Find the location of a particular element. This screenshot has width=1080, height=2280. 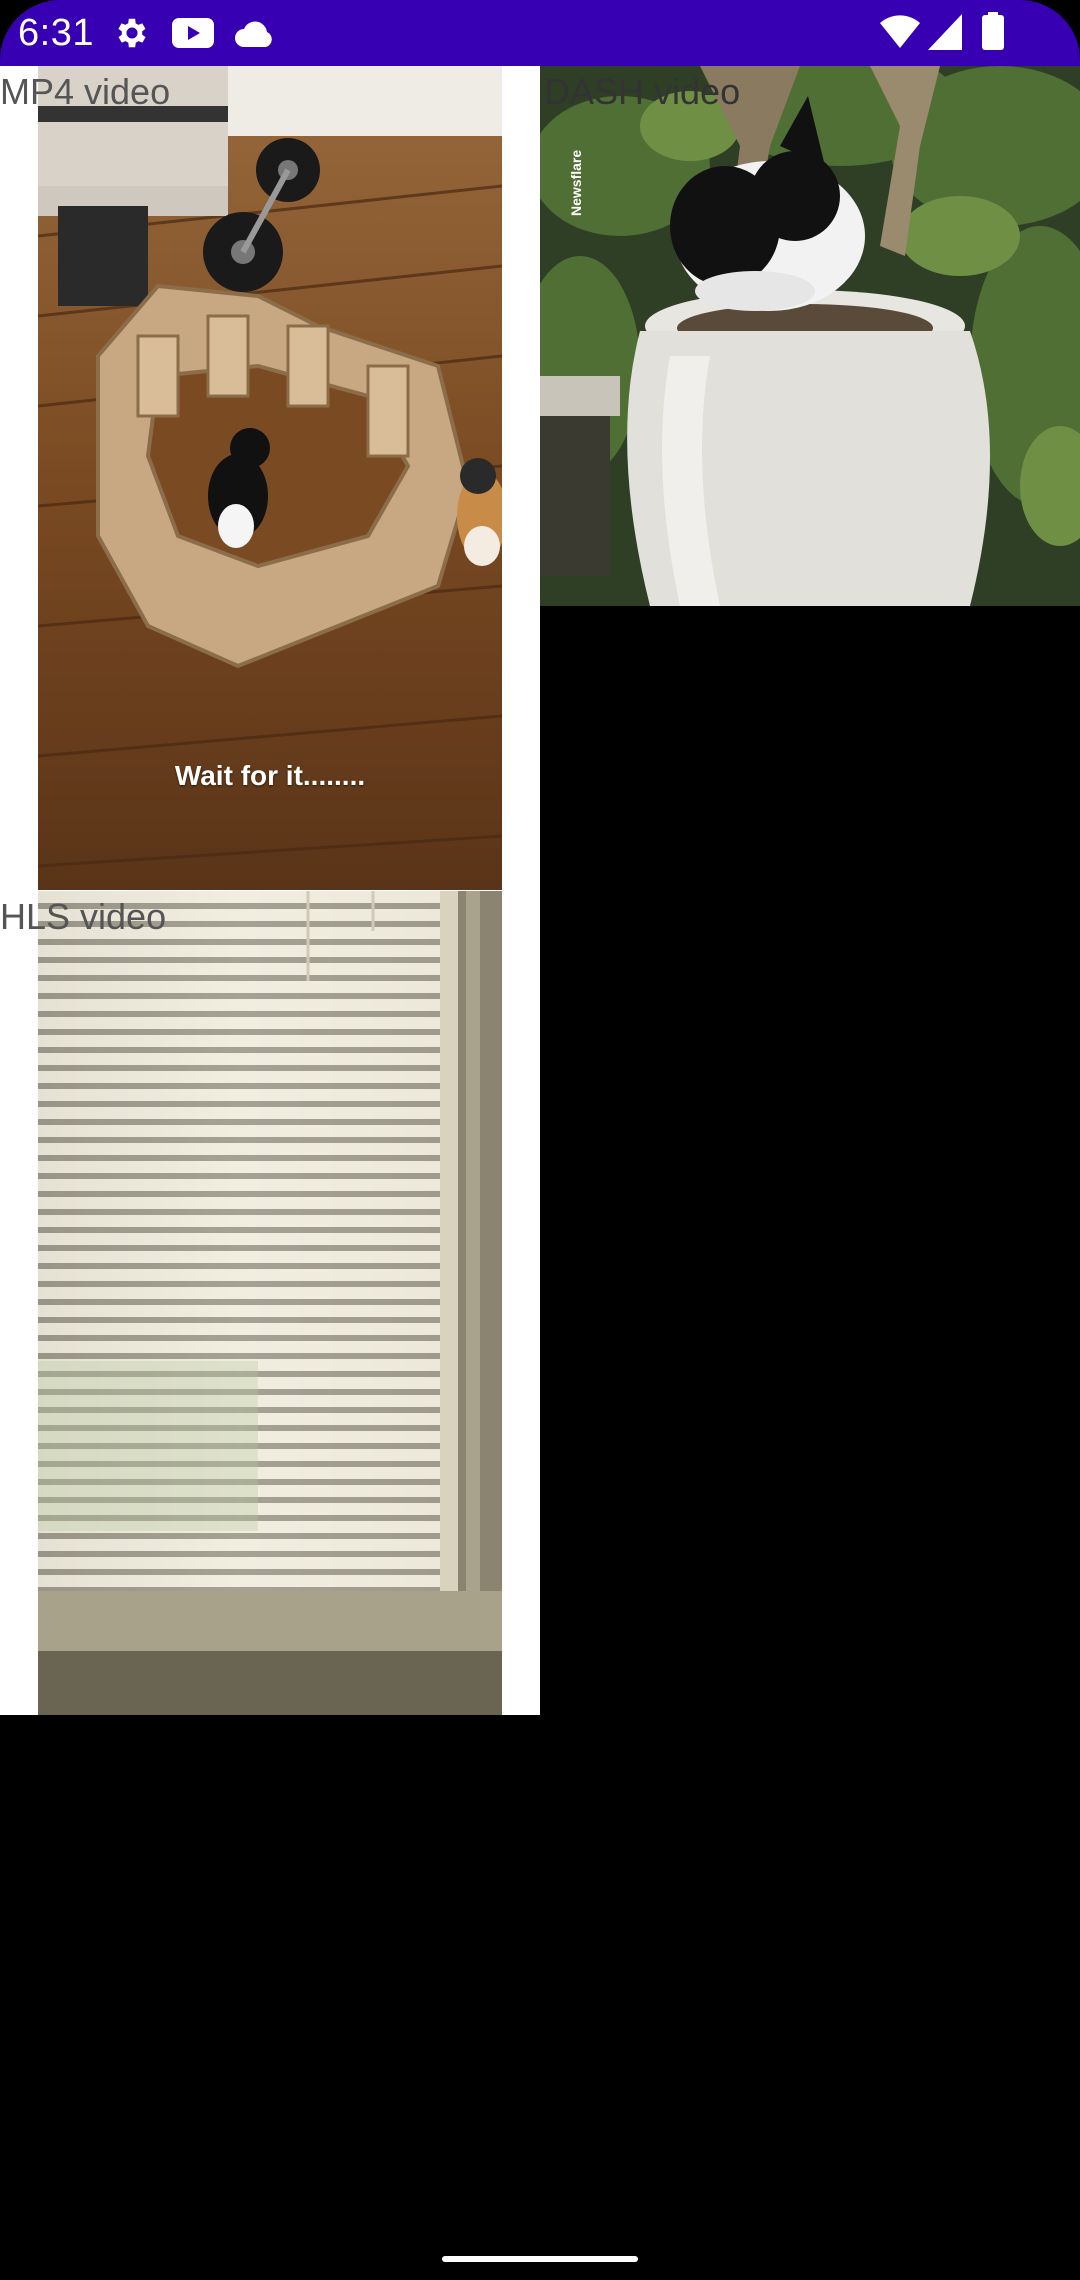

gesture-nav-handle is located at coordinates (540, 2259).